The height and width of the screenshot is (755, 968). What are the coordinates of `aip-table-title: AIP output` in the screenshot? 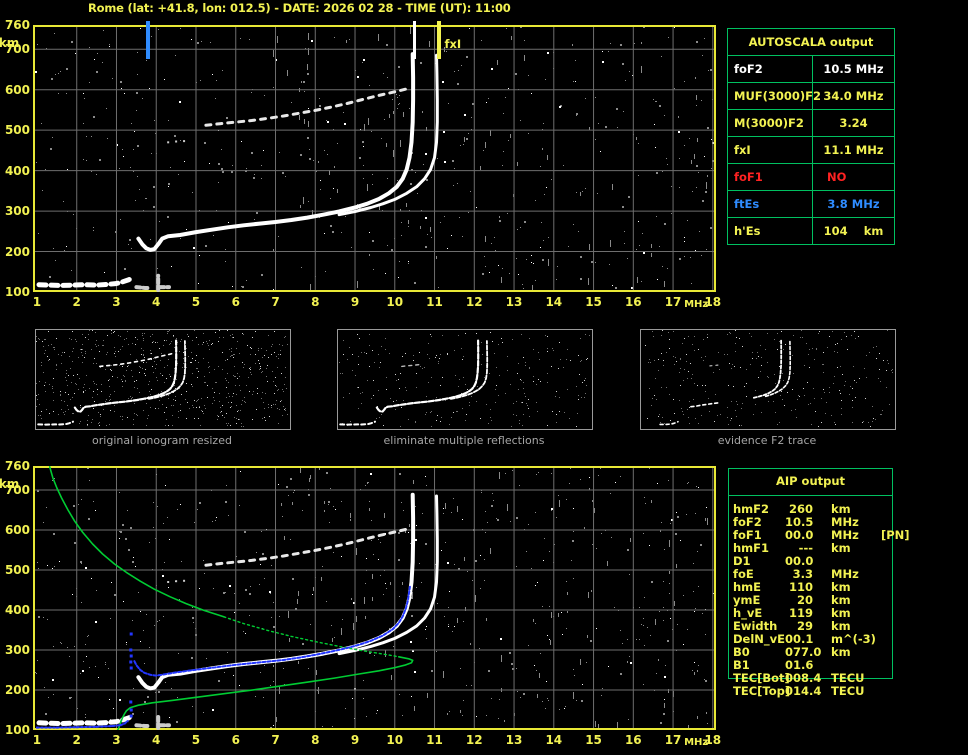 It's located at (810, 481).